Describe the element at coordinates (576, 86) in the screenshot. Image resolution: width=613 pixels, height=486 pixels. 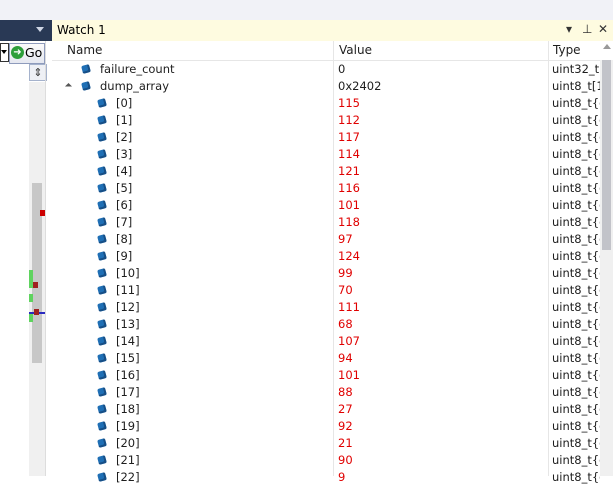
I see `watch-row-type: uint8_t[1` at that location.